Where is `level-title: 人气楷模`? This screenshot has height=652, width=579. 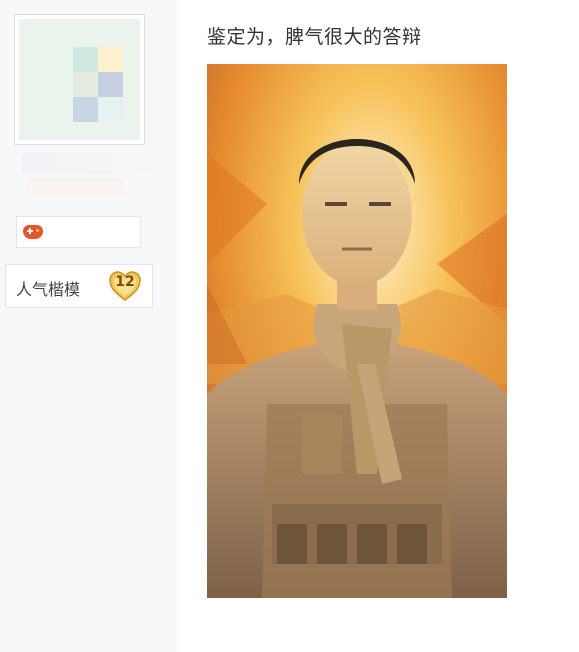
level-title: 人气楷模 is located at coordinates (48, 289).